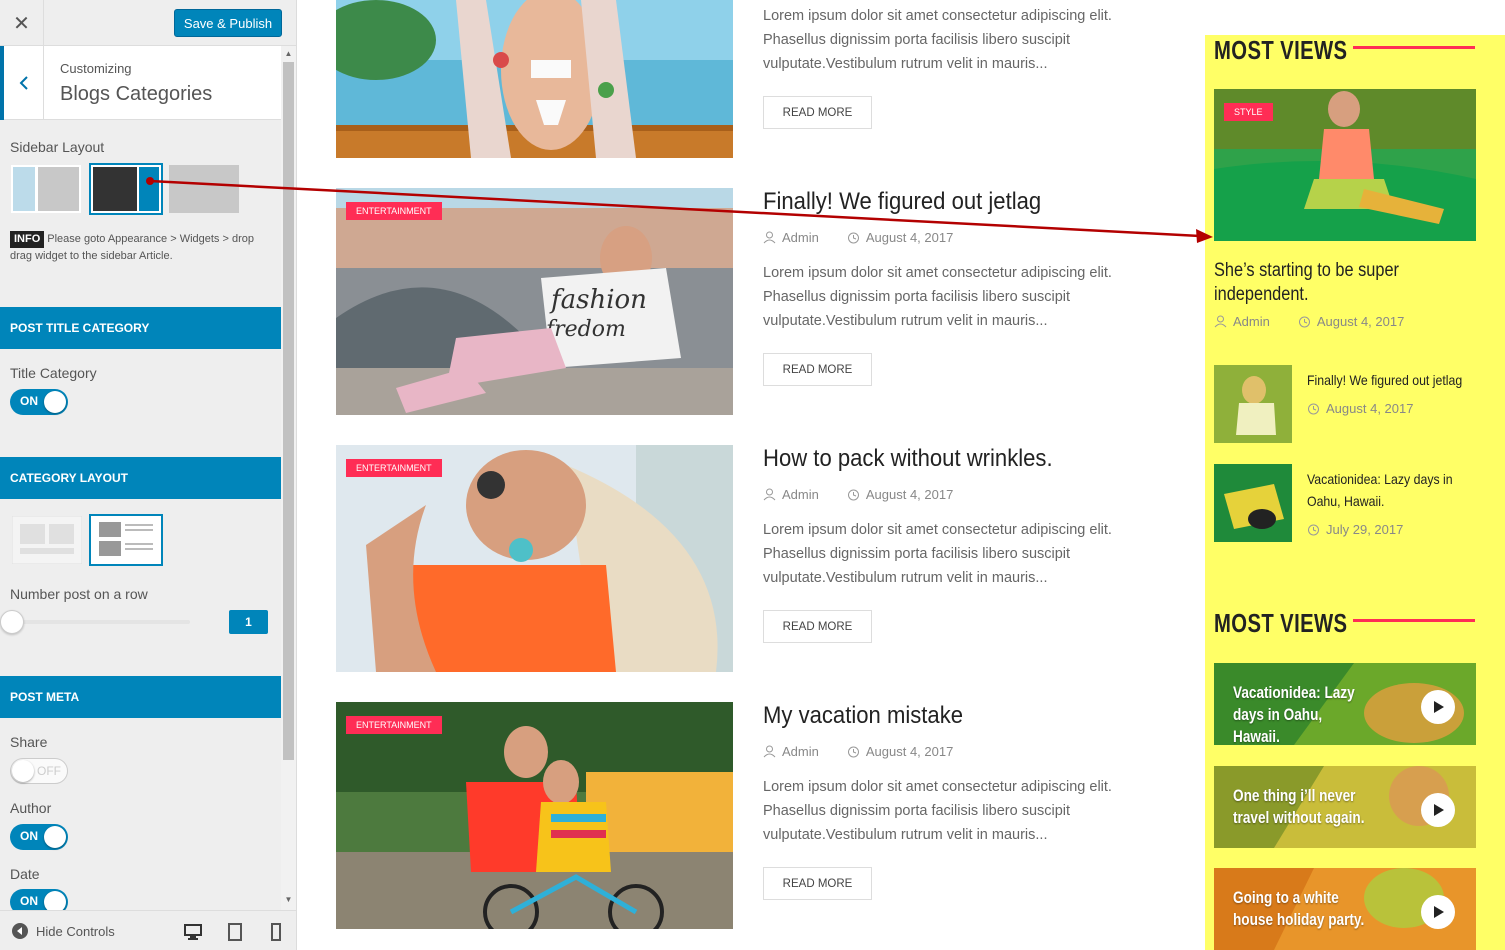  I want to click on post-title: My vacation mistake, so click(863, 716).